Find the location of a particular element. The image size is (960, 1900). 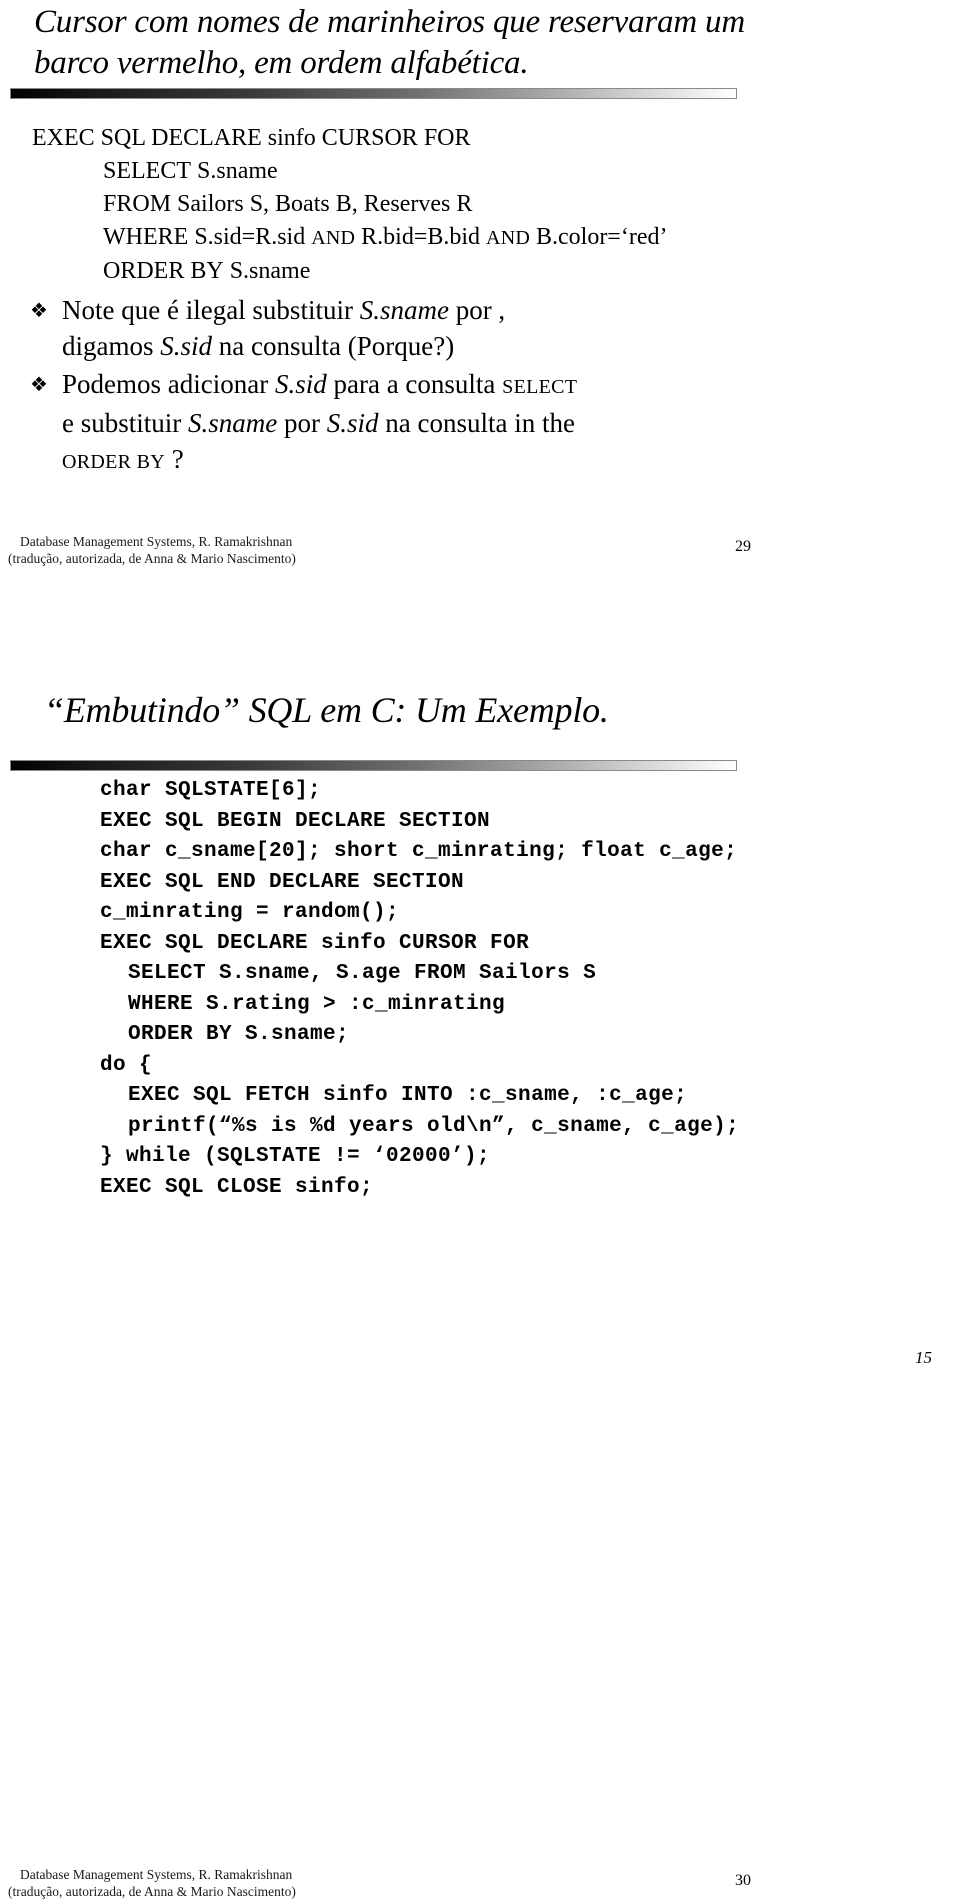

sql-line: SELECT S.sname is located at coordinates (450, 171).